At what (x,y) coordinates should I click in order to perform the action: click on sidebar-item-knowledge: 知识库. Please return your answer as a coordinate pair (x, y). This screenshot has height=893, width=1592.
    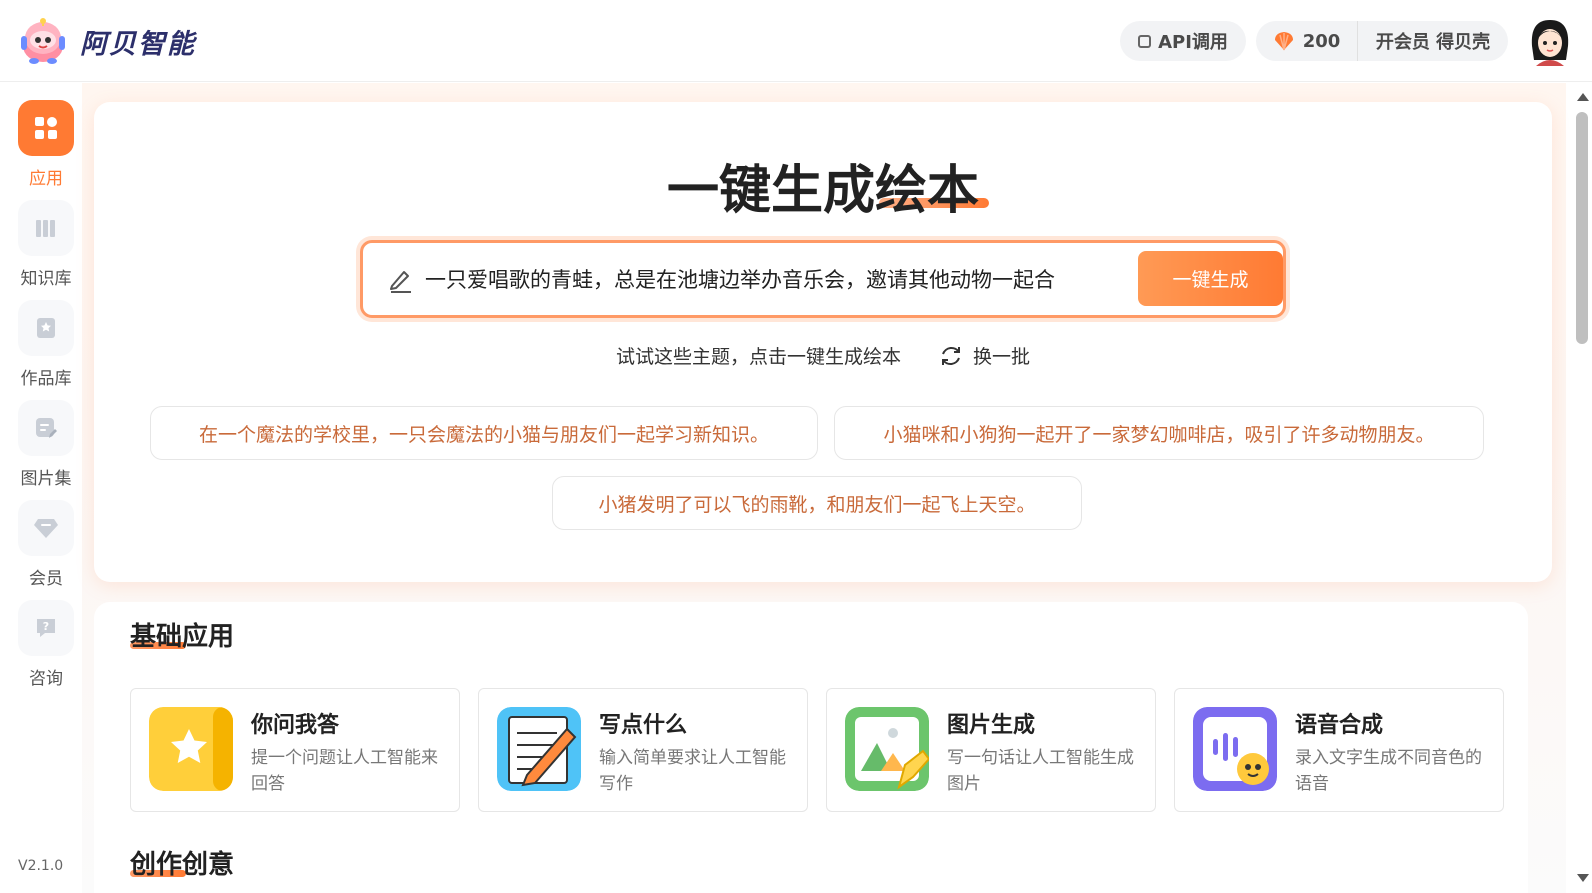
    Looking at the image, I should click on (46, 244).